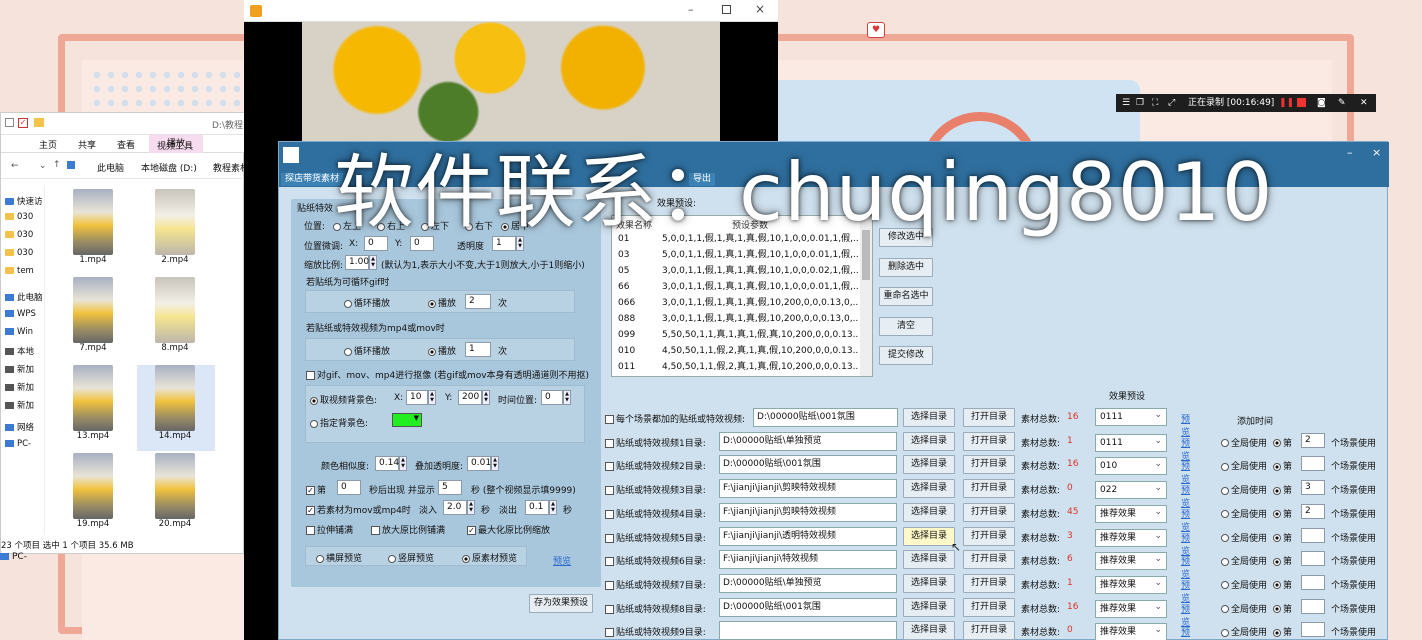 Image resolution: width=1422 pixels, height=640 pixels. I want to click on ribbon-tab-home: 主页, so click(48, 144).